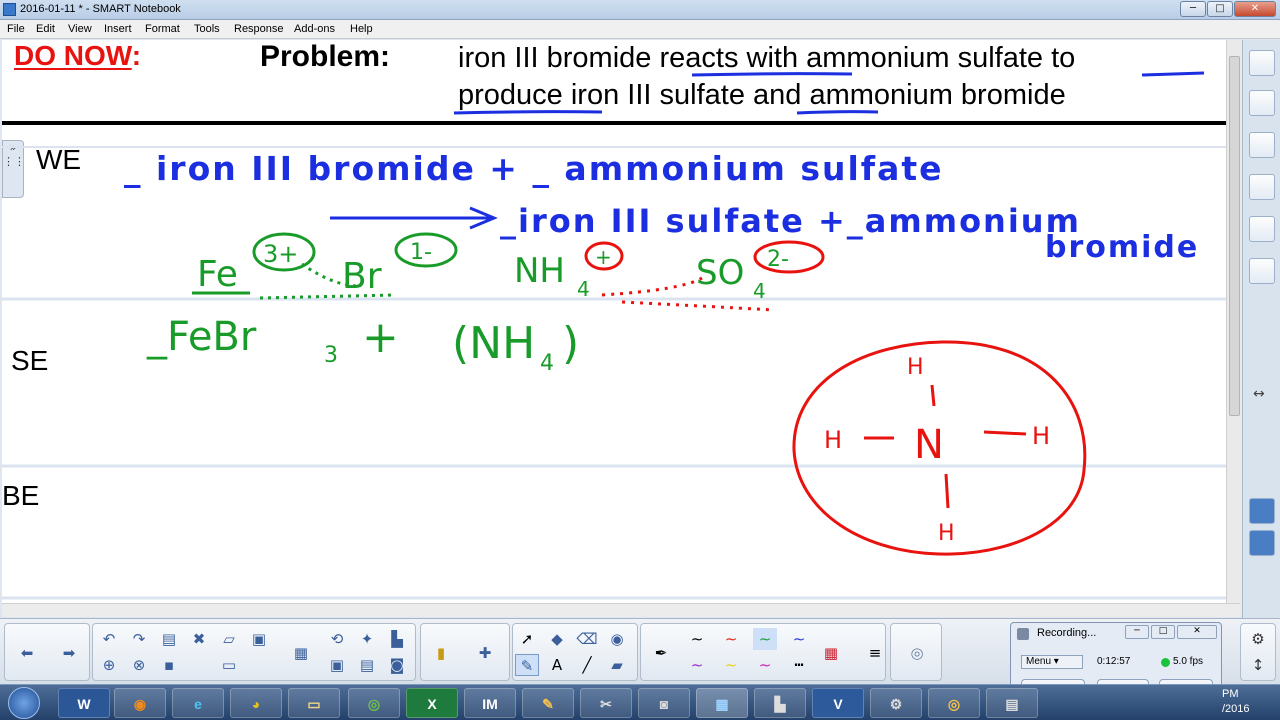 The height and width of the screenshot is (720, 1280). What do you see at coordinates (169, 665) in the screenshot?
I see `save-icon: ▪` at bounding box center [169, 665].